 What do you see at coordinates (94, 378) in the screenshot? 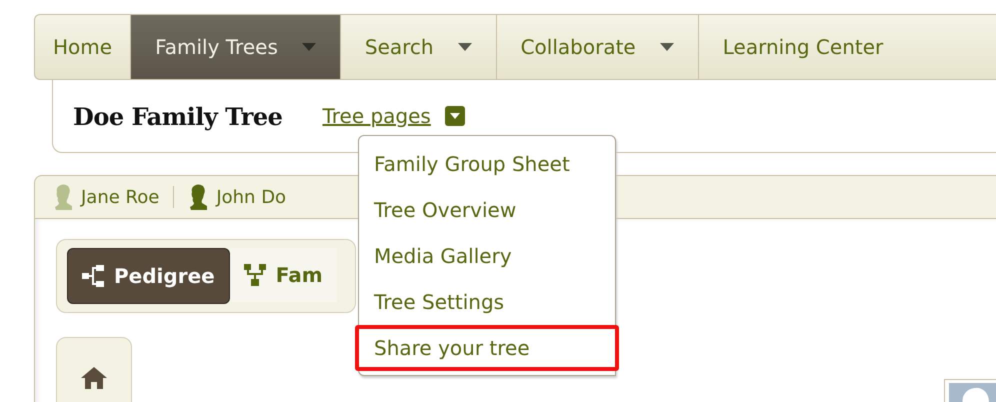
I see `home-icon` at bounding box center [94, 378].